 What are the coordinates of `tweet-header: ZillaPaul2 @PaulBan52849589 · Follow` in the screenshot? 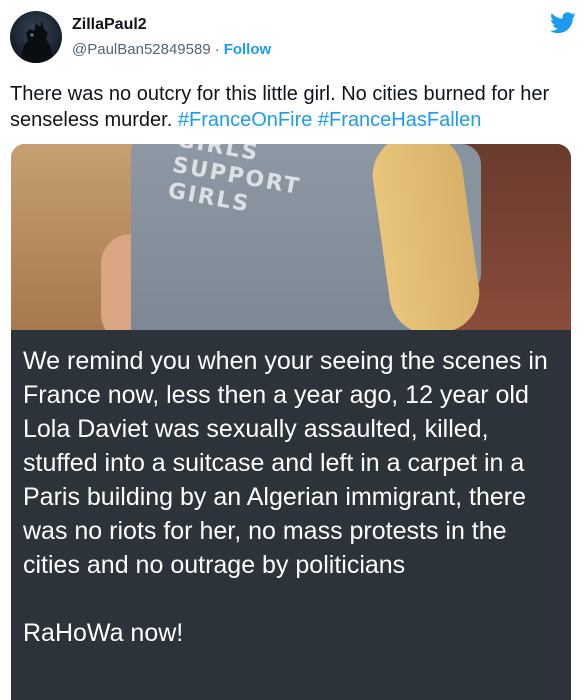 It's located at (293, 38).